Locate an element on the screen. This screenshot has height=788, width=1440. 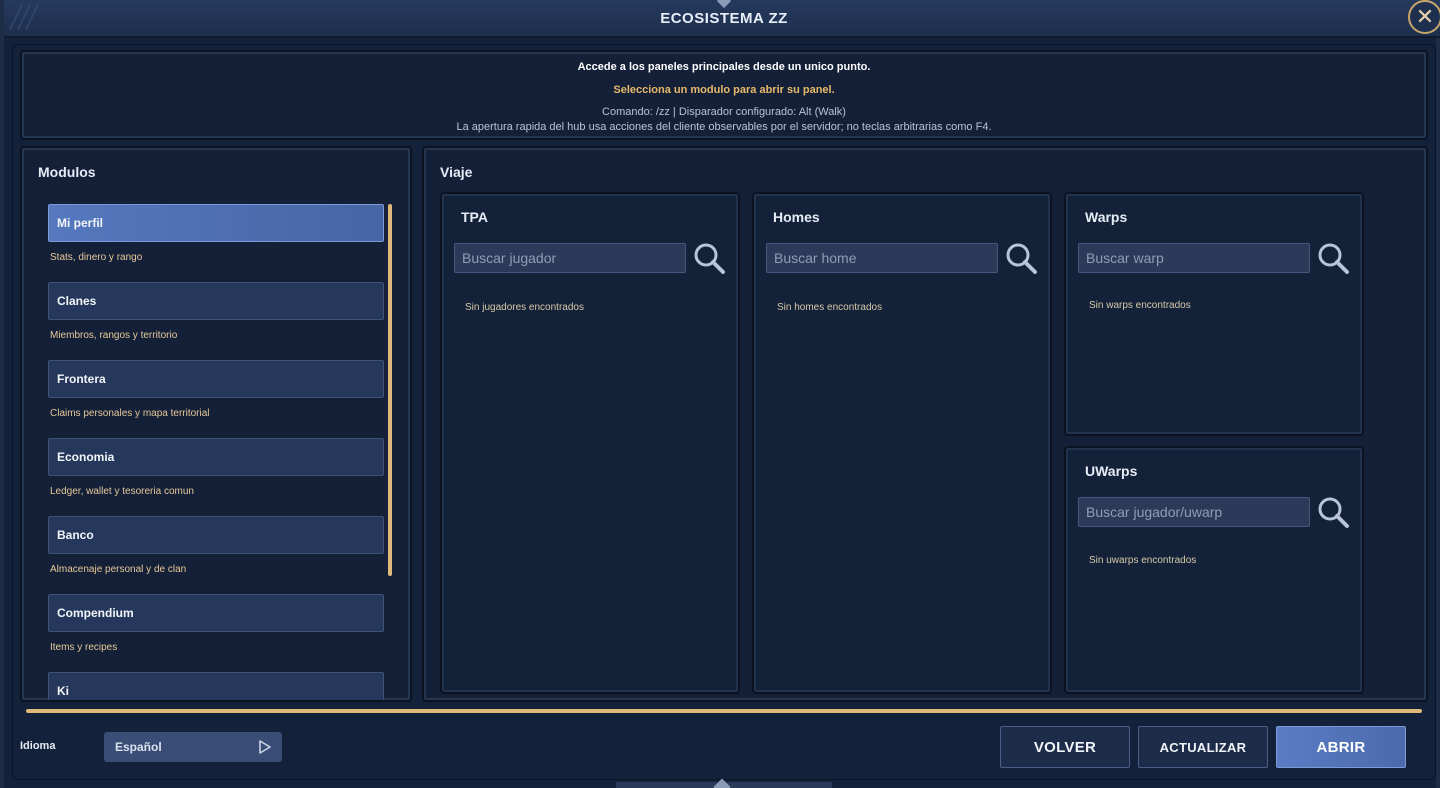
uwarps-title: UWarps is located at coordinates (1111, 471).